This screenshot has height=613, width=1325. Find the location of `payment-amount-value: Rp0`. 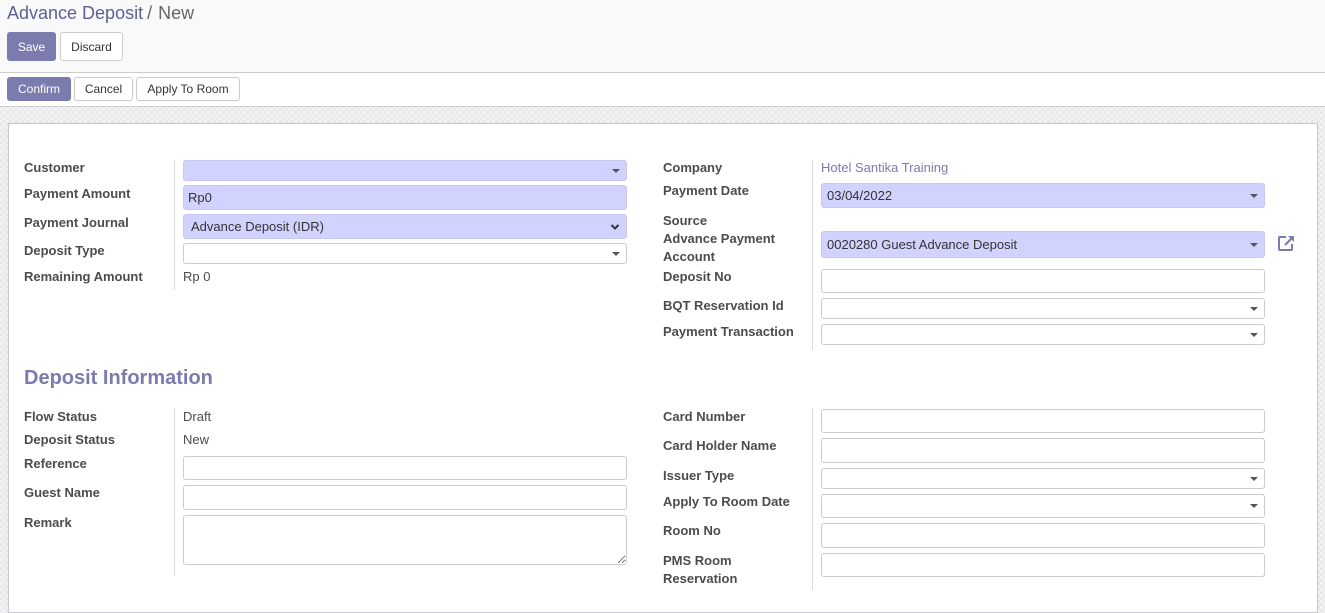

payment-amount-value: Rp0 is located at coordinates (200, 197).